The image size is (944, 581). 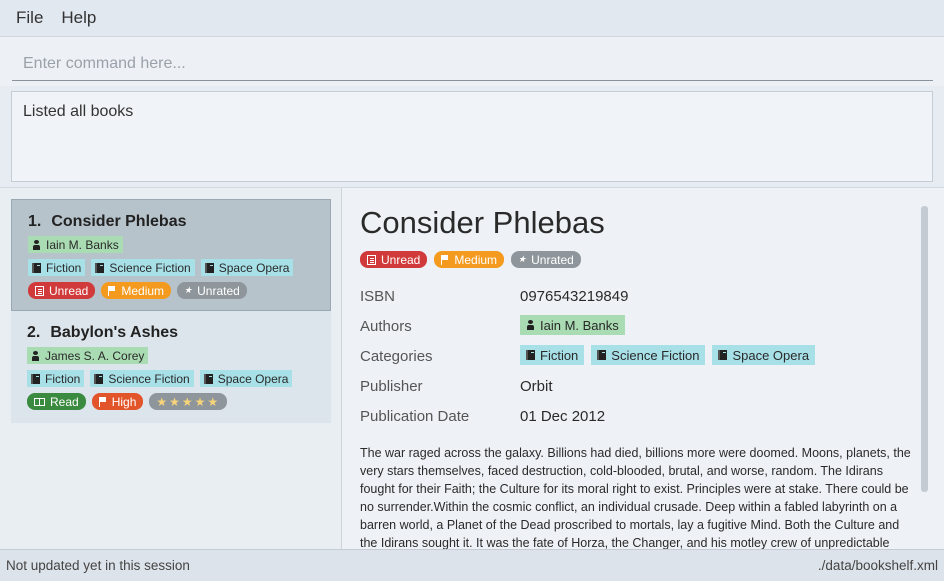 What do you see at coordinates (119, 221) in the screenshot?
I see `book-title: Consider Phlebas` at bounding box center [119, 221].